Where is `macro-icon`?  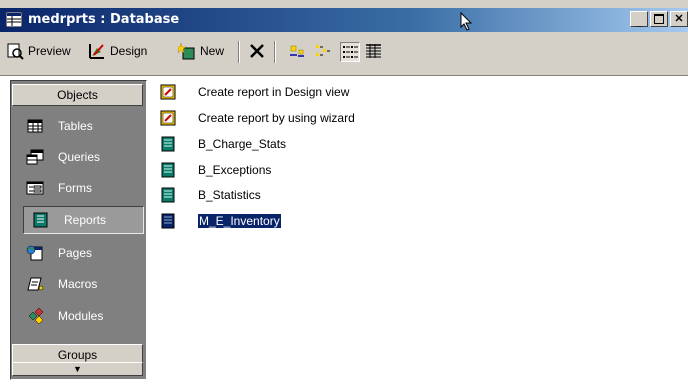 macro-icon is located at coordinates (35, 284).